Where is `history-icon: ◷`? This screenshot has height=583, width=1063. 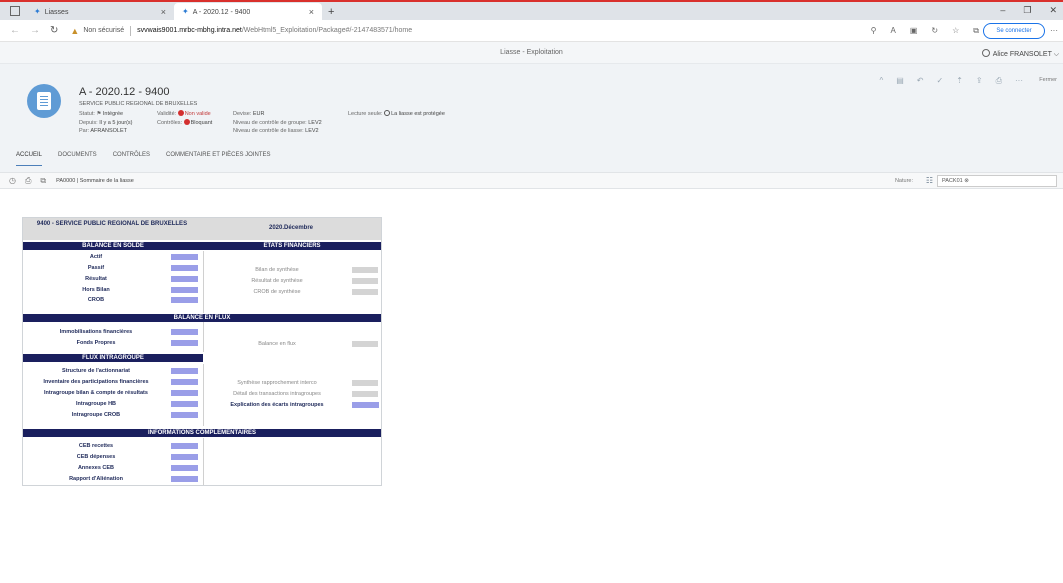 history-icon: ◷ is located at coordinates (12, 180).